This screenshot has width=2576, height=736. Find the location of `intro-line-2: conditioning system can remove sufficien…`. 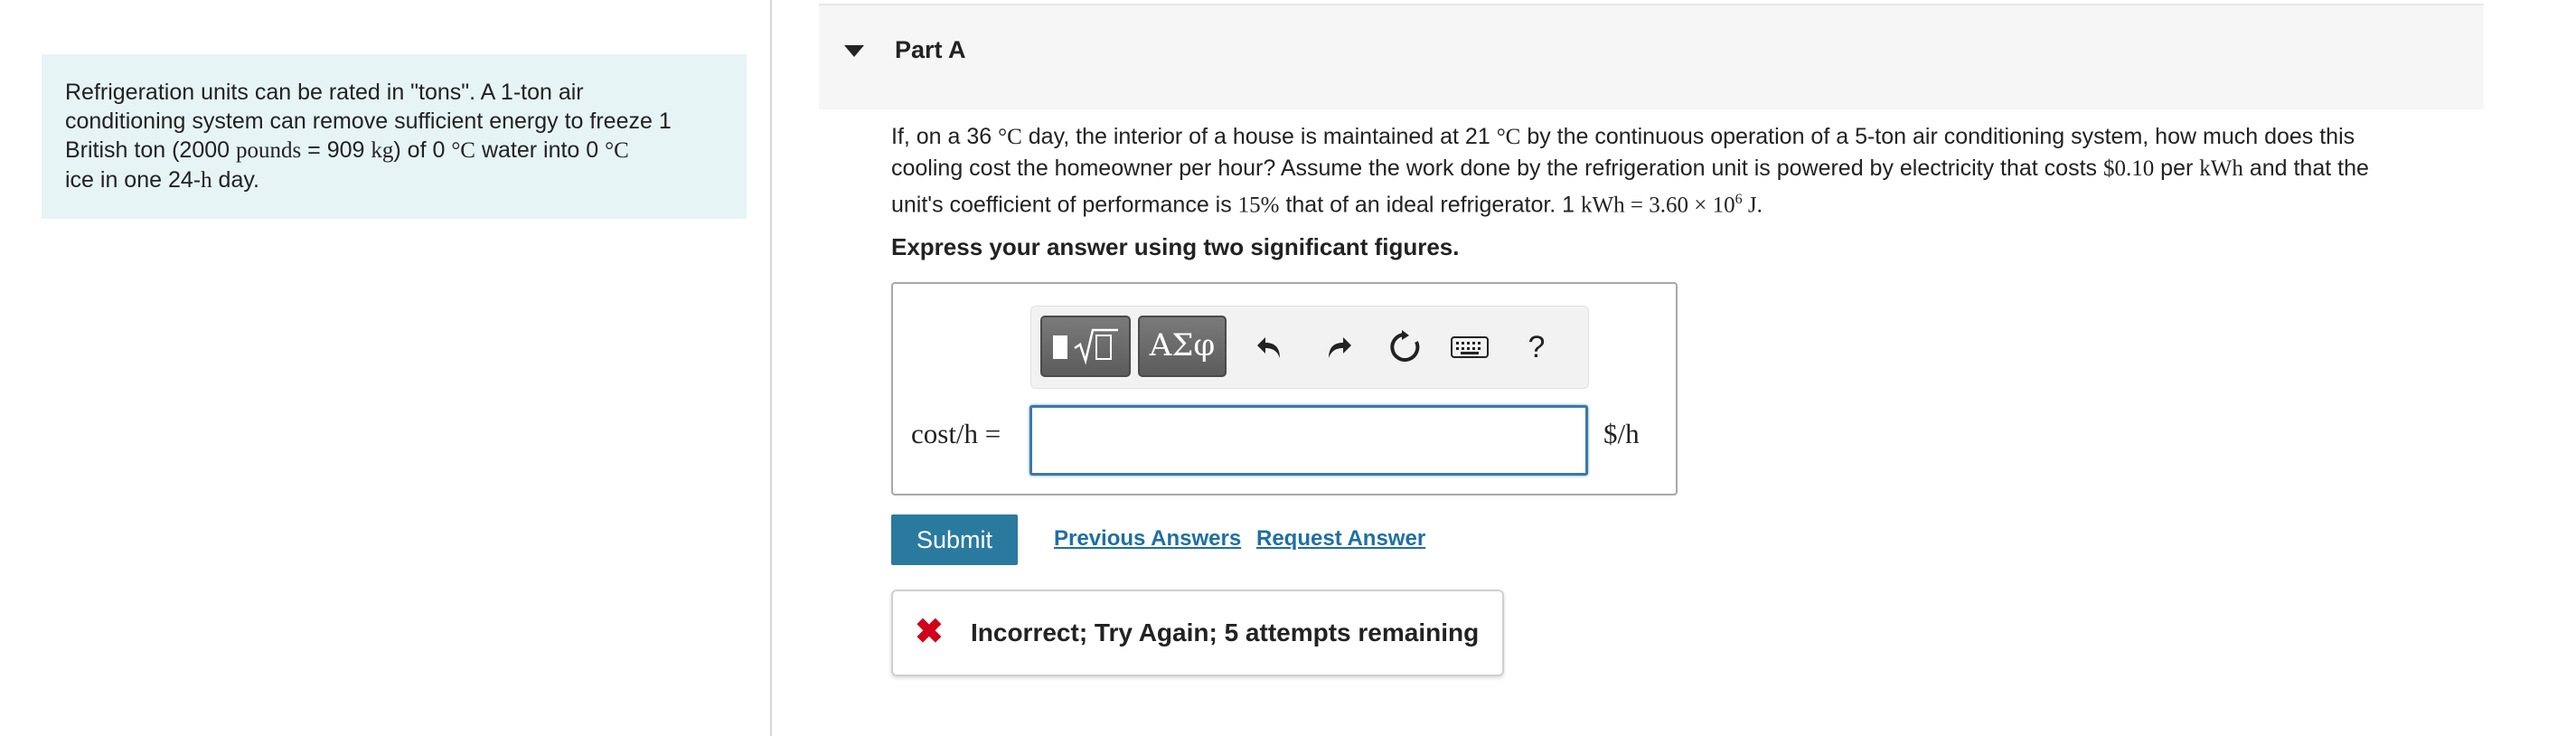

intro-line-2: conditioning system can remove sufficien… is located at coordinates (369, 121).